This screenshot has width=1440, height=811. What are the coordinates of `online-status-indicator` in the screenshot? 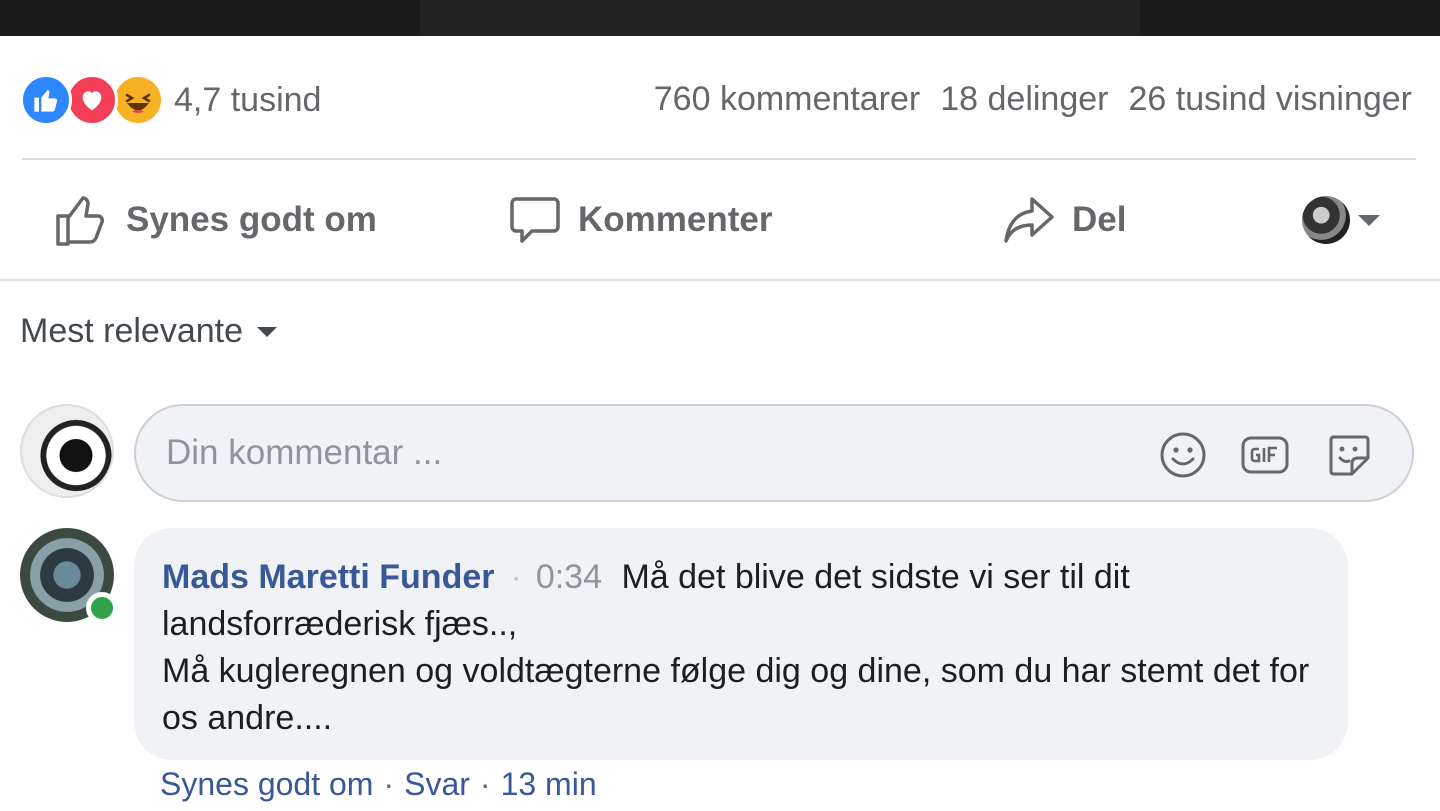 It's located at (102, 608).